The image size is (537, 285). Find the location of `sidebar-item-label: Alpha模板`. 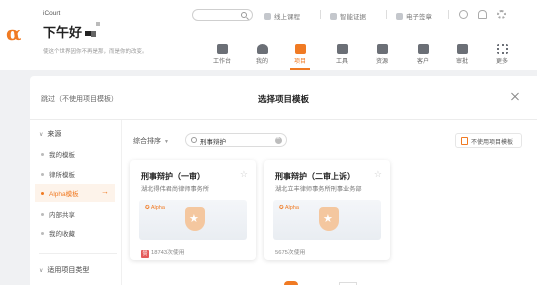

sidebar-item-label: Alpha模板 is located at coordinates (64, 194).